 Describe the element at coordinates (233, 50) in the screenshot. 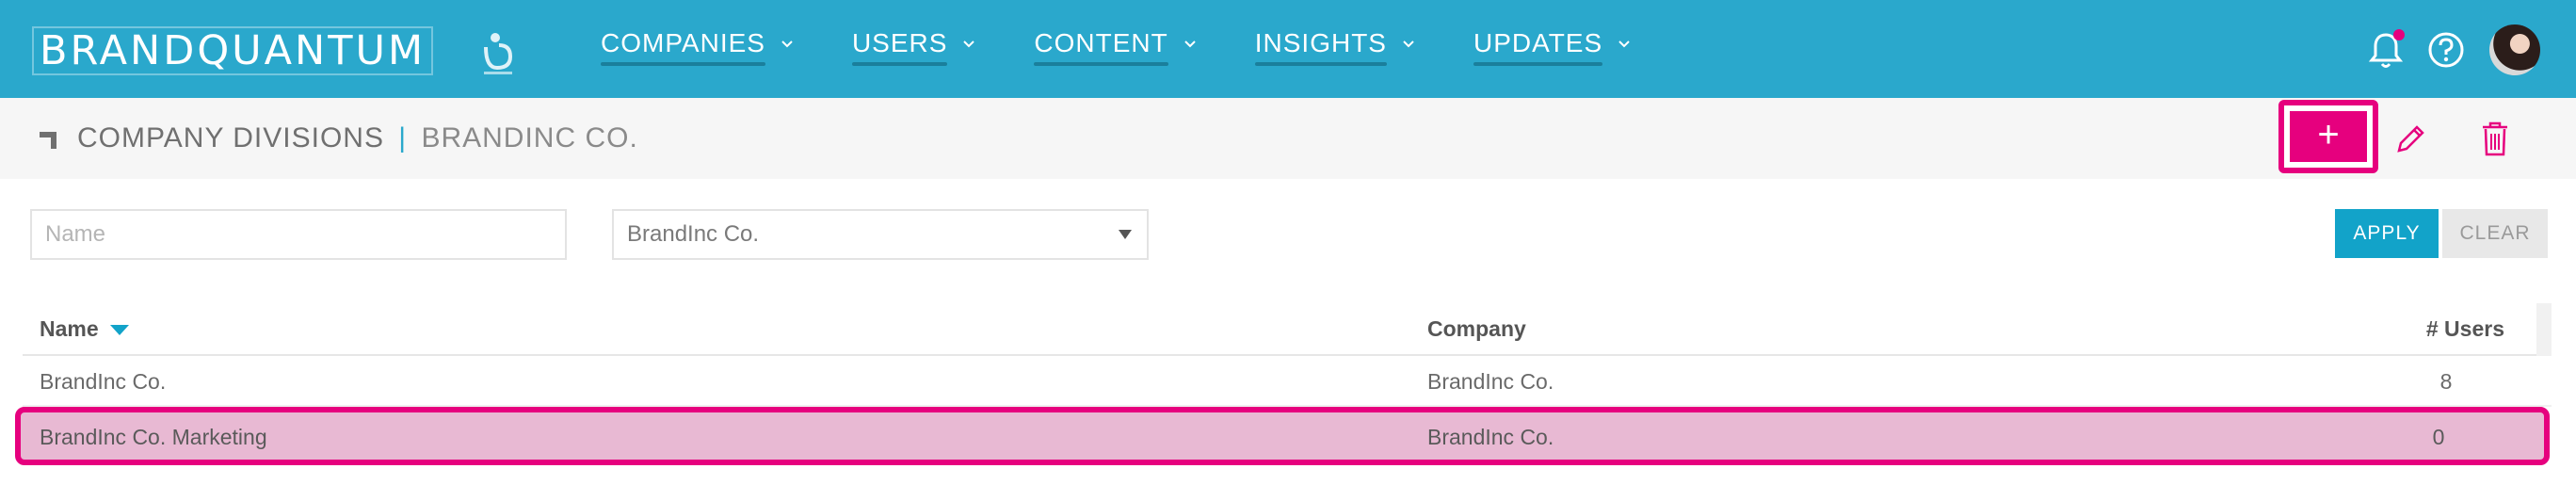

I see `brand-logo: BRANDQUANTUM` at that location.